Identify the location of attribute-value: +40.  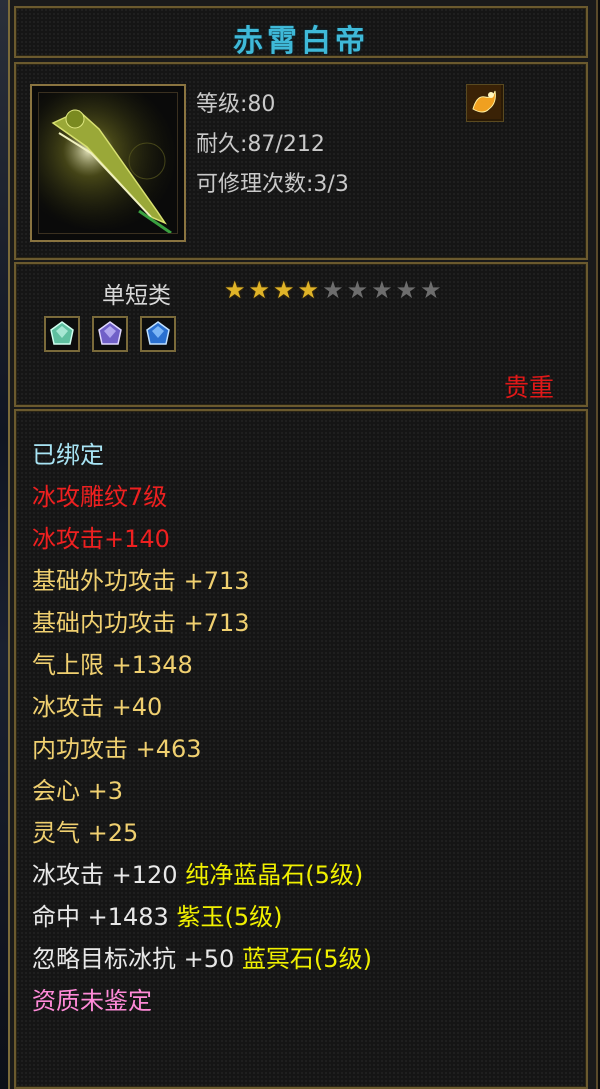
(137, 707).